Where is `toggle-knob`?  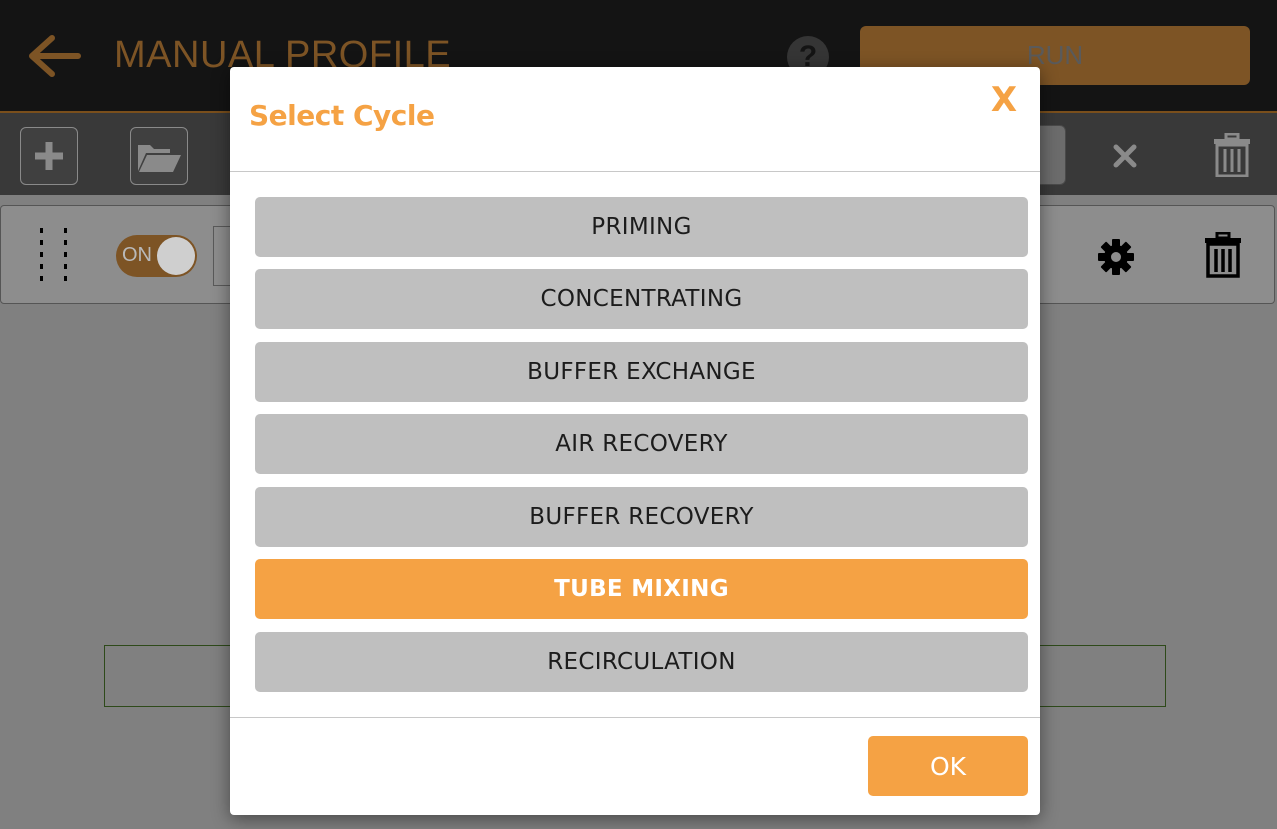 toggle-knob is located at coordinates (176, 256).